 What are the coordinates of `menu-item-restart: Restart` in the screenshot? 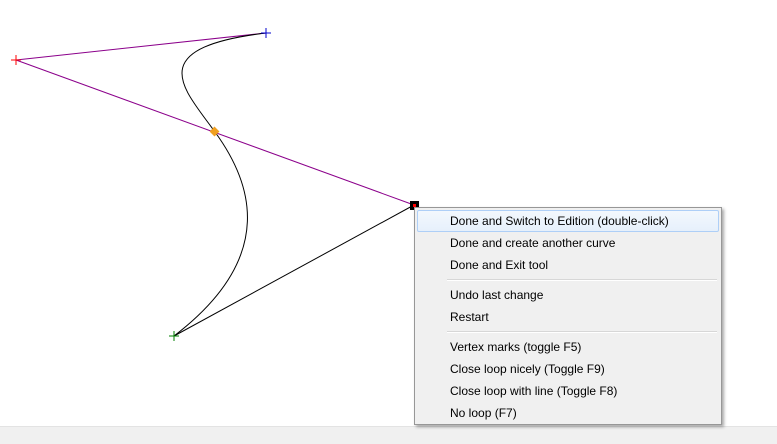 It's located at (568, 317).